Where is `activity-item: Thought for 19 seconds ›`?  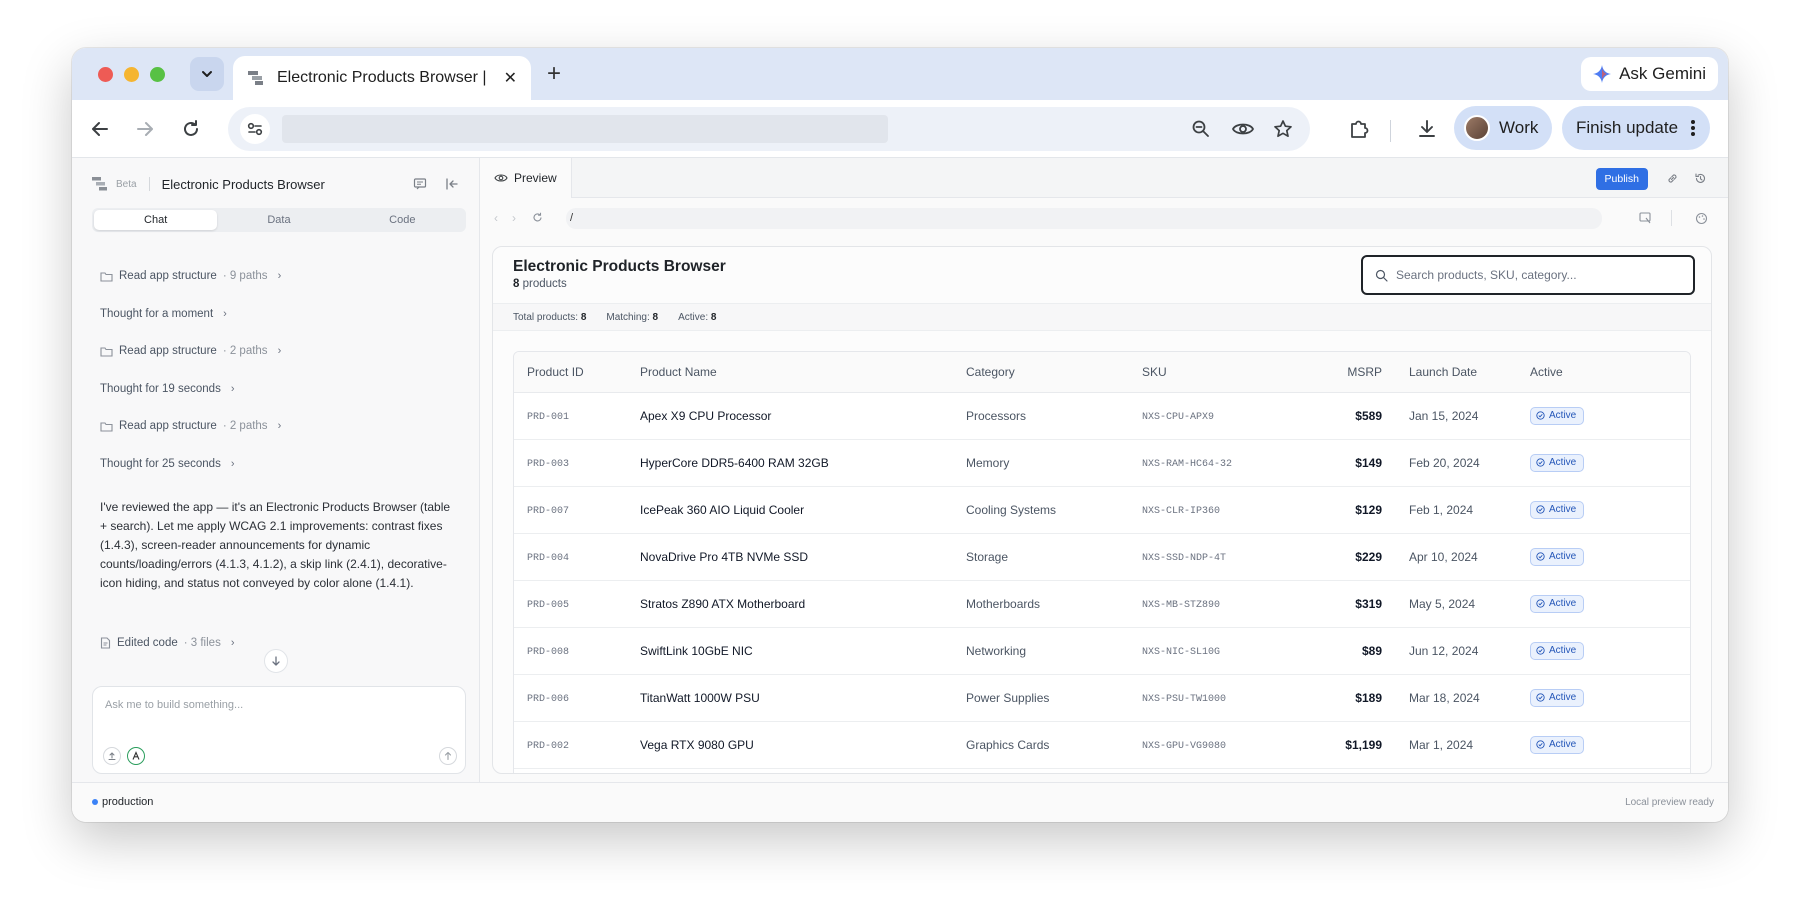
activity-item: Thought for 19 seconds › is located at coordinates (167, 389).